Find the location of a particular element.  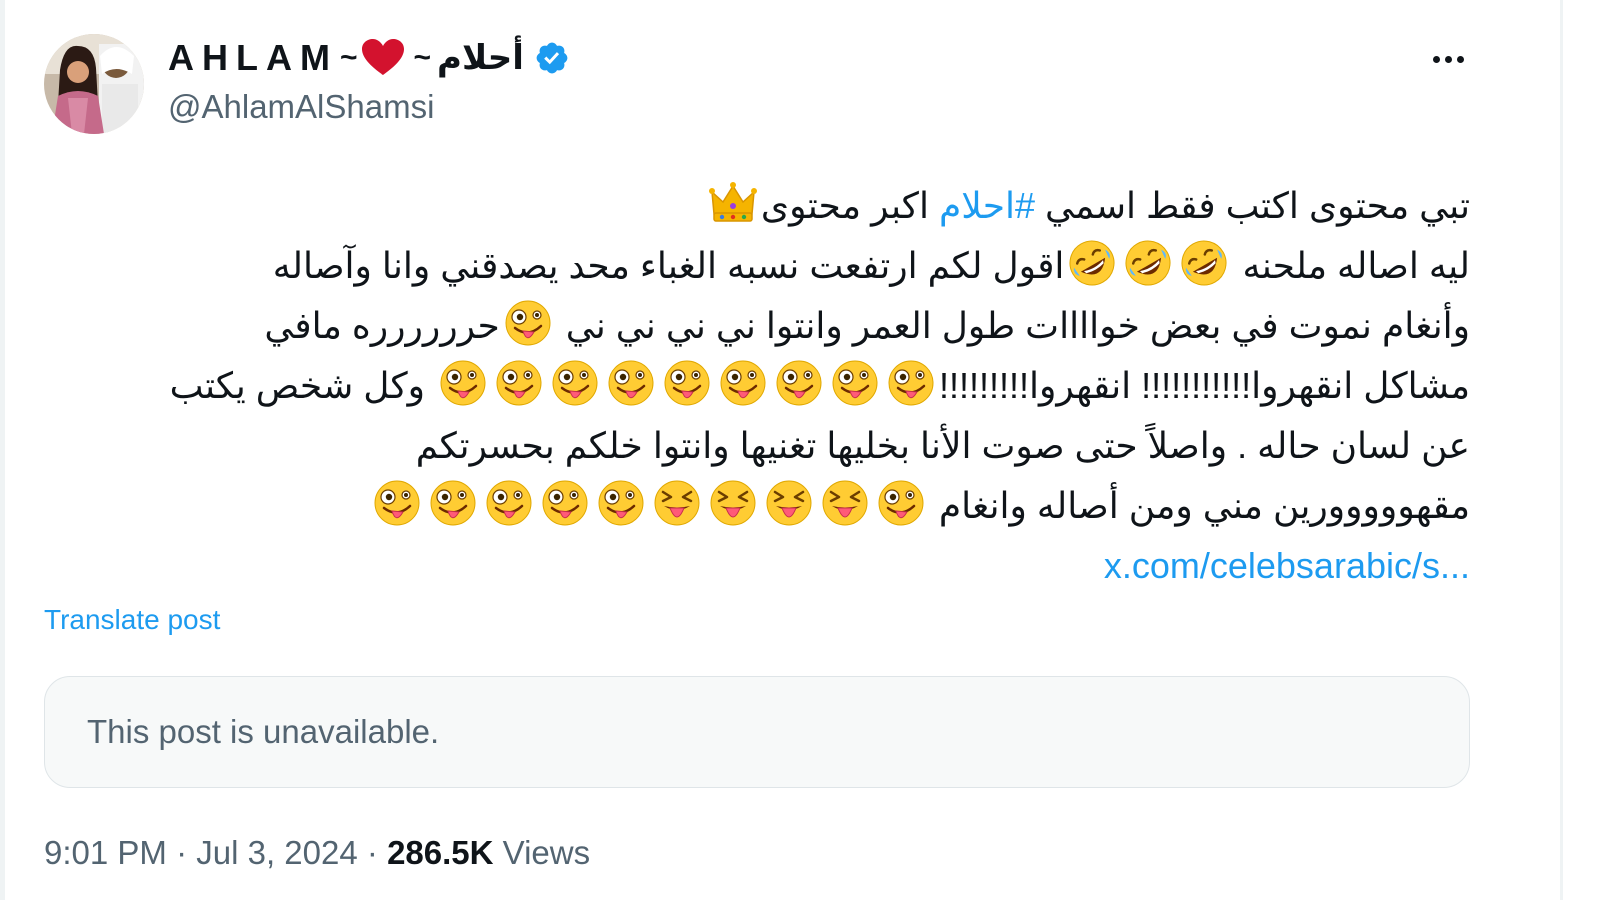

author-display-name: AHLAM is located at coordinates (253, 58).